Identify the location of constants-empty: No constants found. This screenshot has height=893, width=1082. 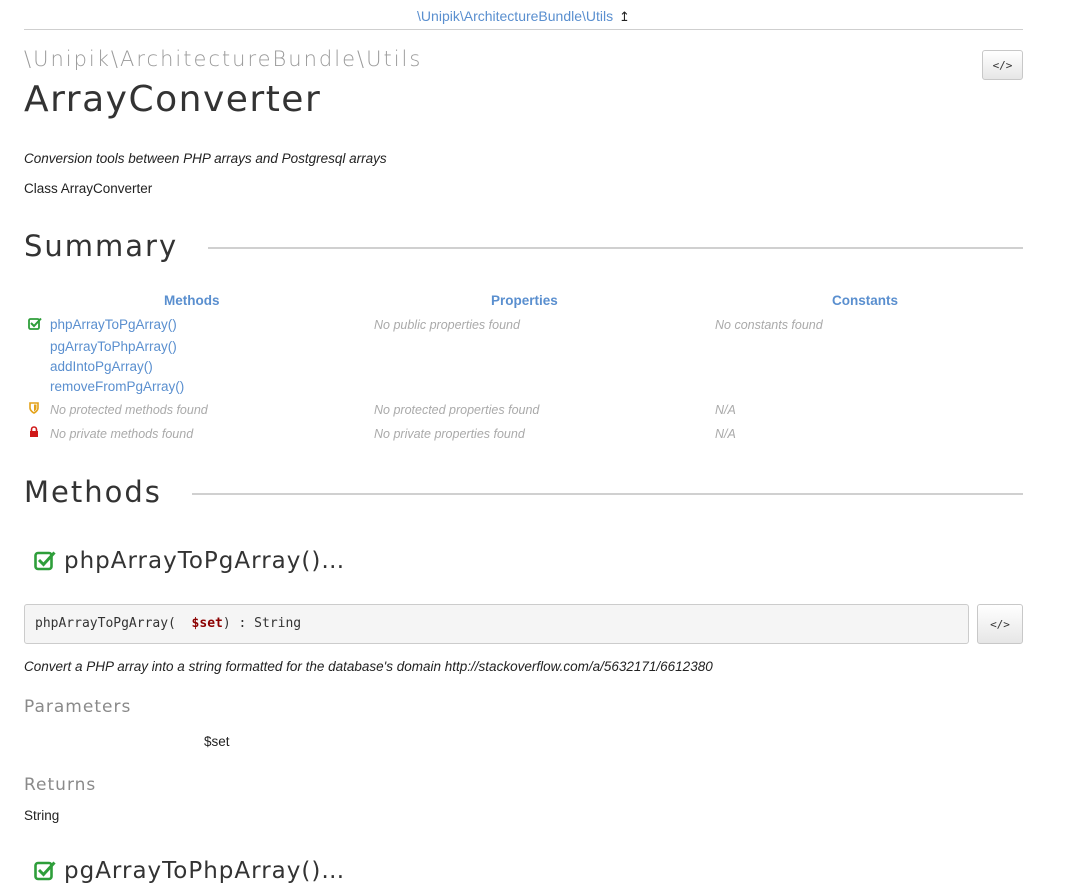
(769, 325).